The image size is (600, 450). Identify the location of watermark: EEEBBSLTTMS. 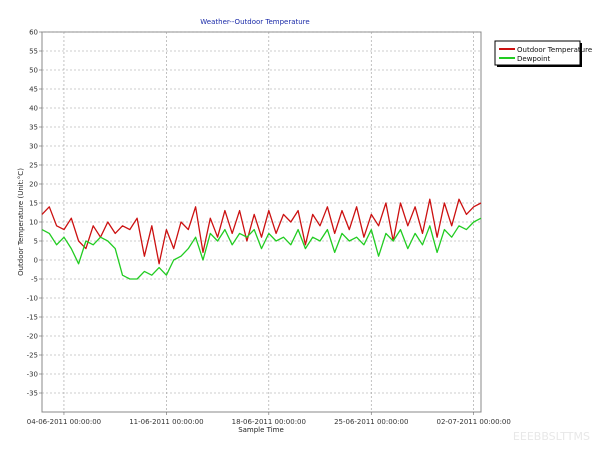
(551, 436).